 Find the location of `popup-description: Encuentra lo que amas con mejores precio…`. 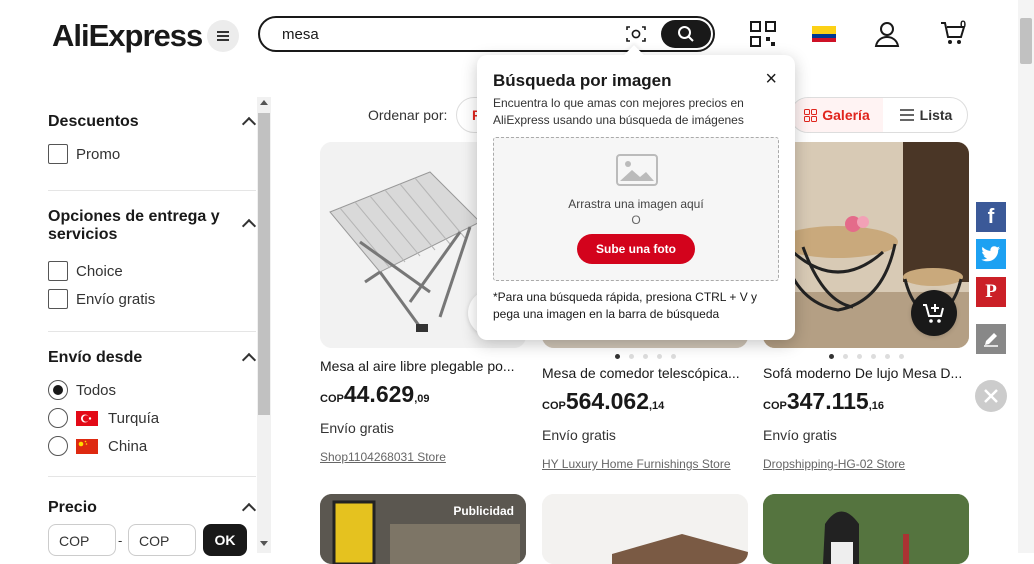

popup-description: Encuentra lo que amas con mejores precio… is located at coordinates (618, 111).